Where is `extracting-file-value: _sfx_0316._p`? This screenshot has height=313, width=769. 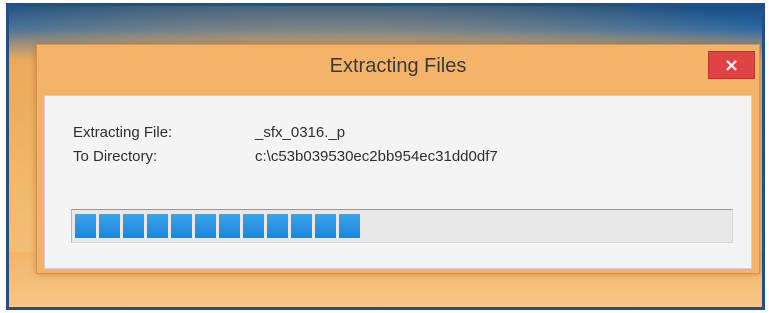 extracting-file-value: _sfx_0316._p is located at coordinates (300, 132).